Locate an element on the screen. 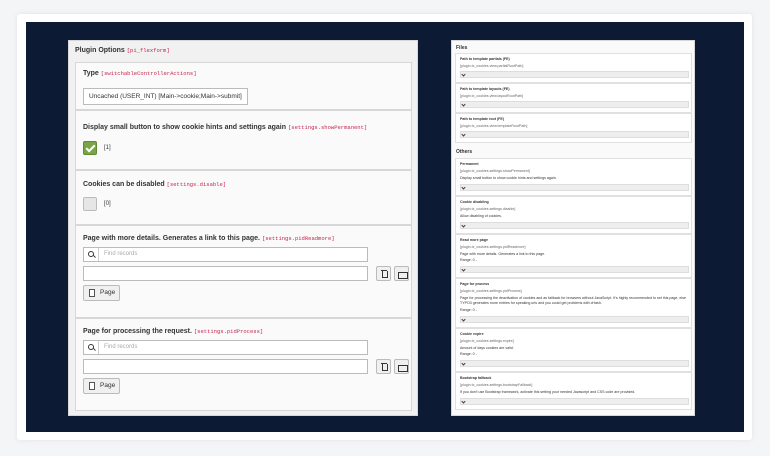  type-title: Type [switchableControllerActions] is located at coordinates (140, 73).